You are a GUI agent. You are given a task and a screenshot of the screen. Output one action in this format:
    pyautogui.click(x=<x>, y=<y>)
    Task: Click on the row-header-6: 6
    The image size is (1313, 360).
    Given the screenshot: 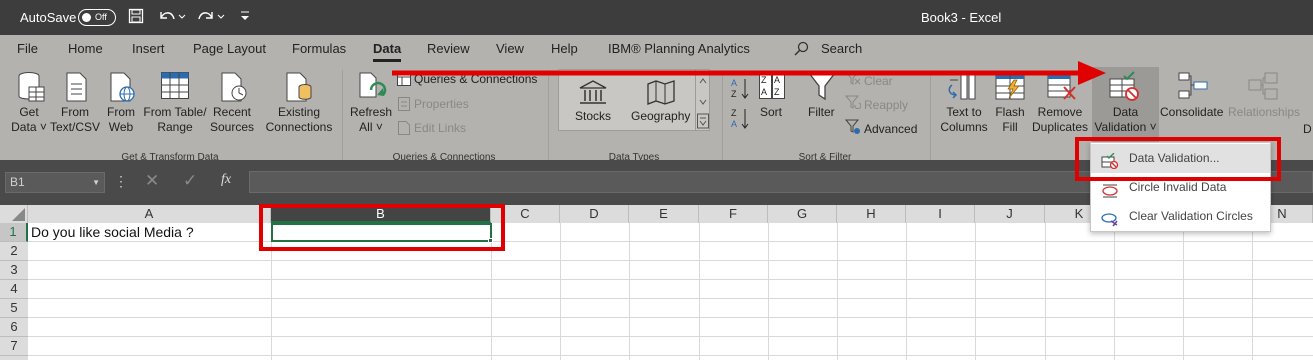 What is the action you would take?
    pyautogui.click(x=14, y=327)
    